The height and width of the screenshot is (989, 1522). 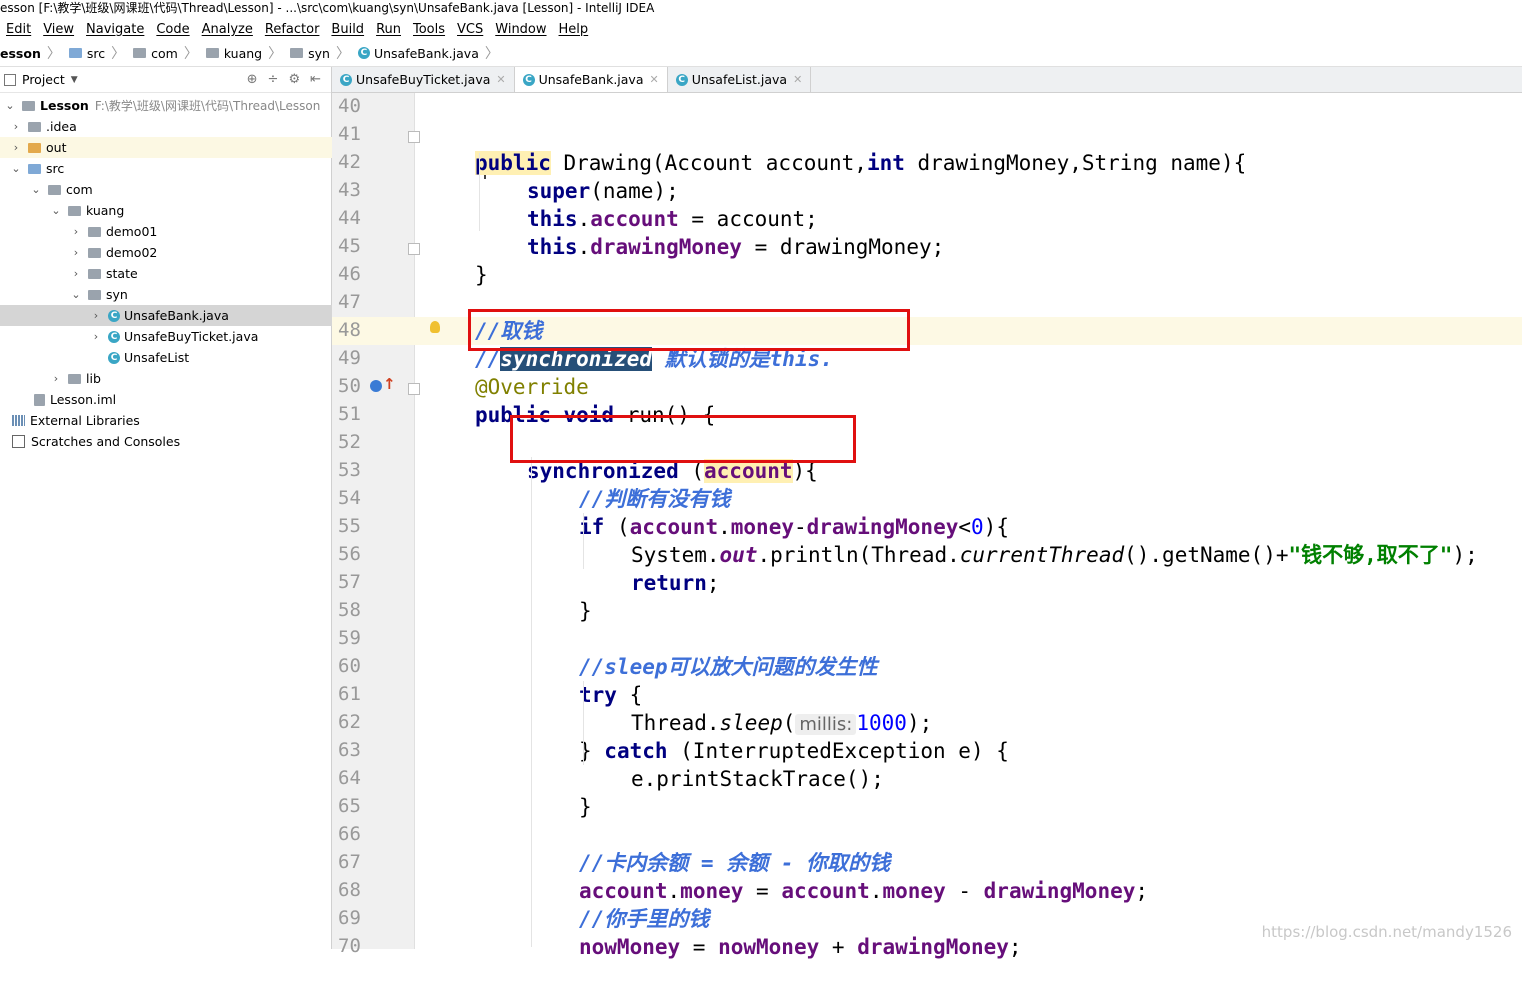 I want to click on breadcrumb-item-file: C UnsafeBank.java 〉, so click(x=430, y=53).